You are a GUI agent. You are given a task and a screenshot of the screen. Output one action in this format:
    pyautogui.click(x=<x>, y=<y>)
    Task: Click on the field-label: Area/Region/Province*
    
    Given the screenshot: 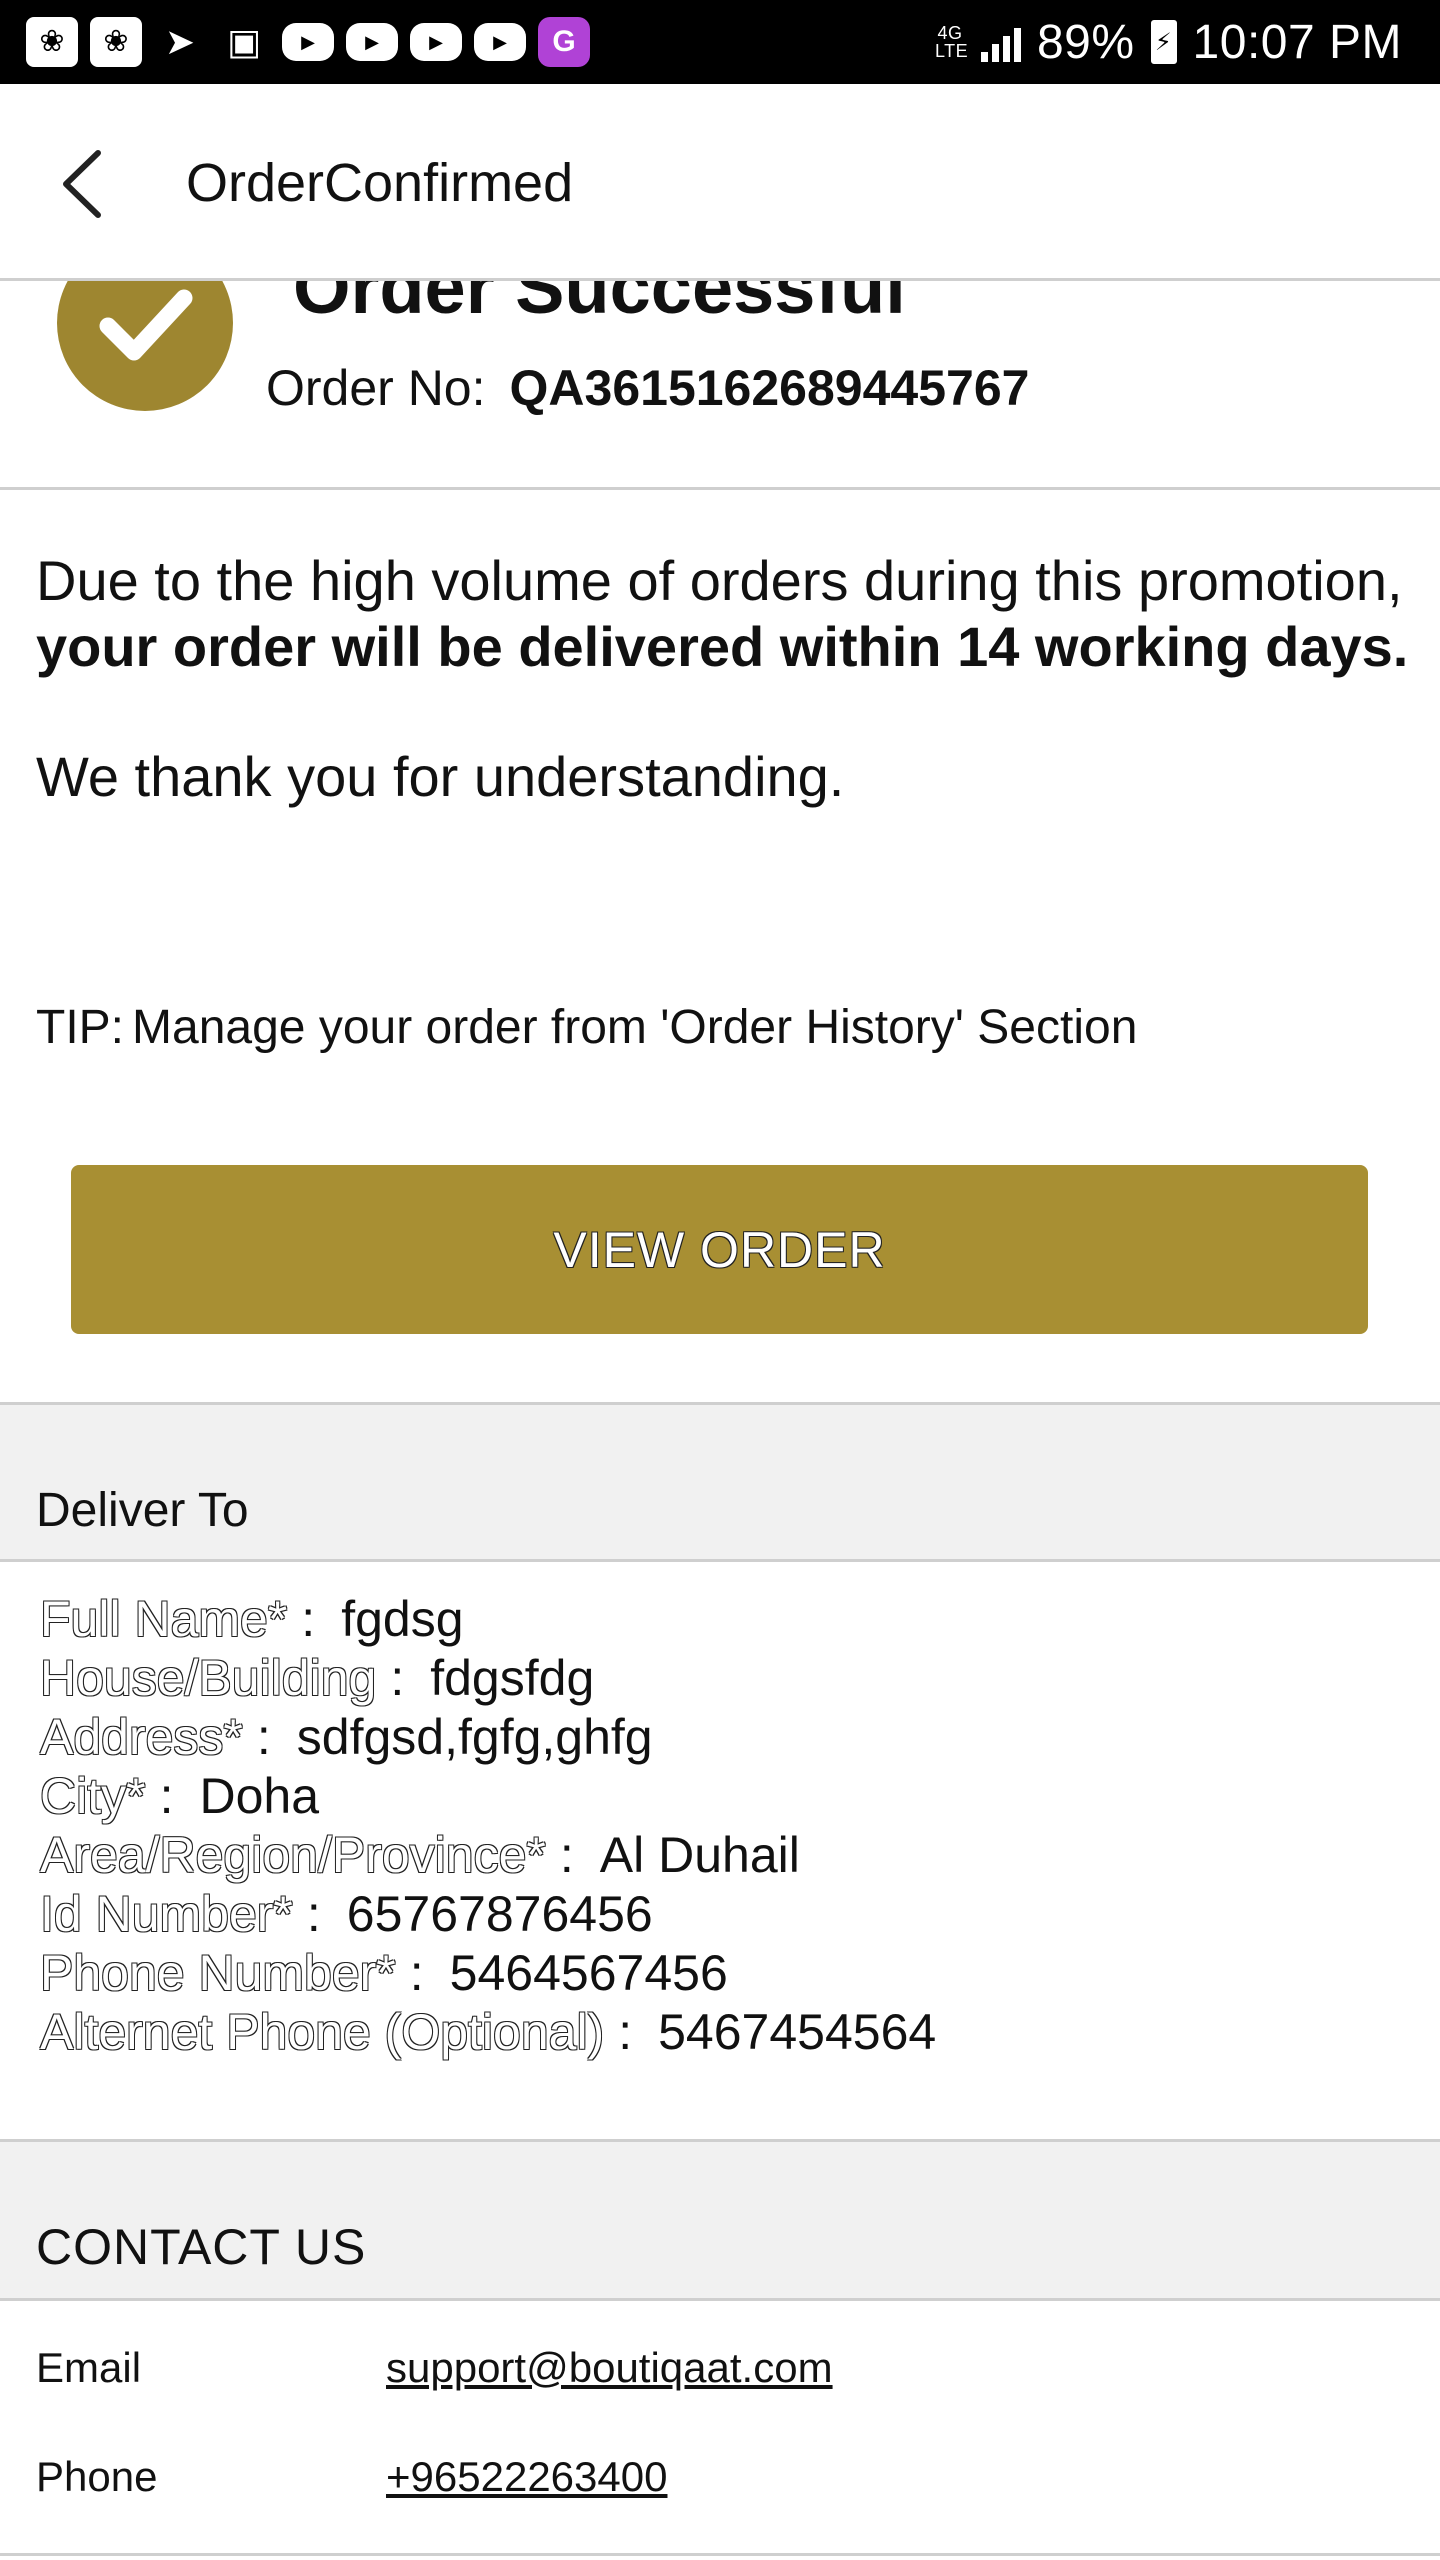 What is the action you would take?
    pyautogui.click(x=293, y=1855)
    